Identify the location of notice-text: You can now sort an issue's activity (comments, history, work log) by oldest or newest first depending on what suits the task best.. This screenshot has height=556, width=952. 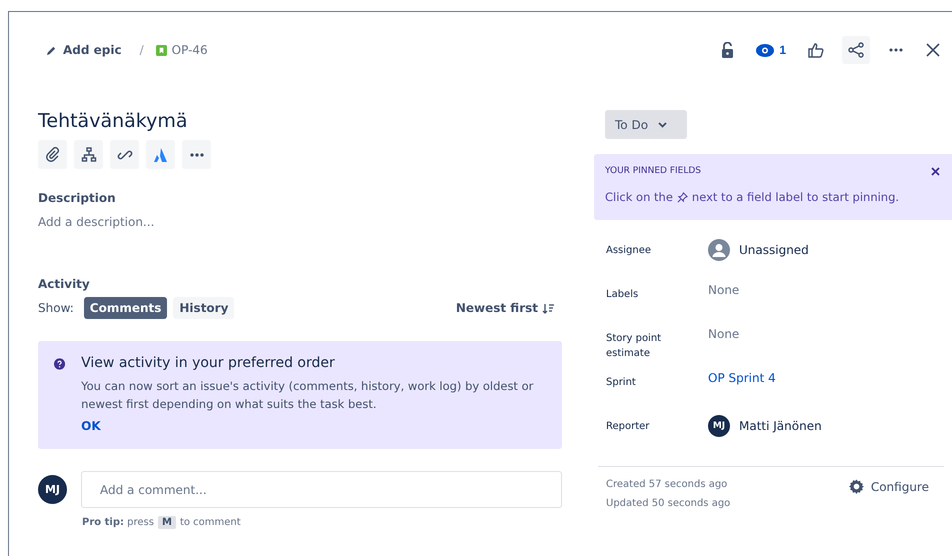
(307, 395).